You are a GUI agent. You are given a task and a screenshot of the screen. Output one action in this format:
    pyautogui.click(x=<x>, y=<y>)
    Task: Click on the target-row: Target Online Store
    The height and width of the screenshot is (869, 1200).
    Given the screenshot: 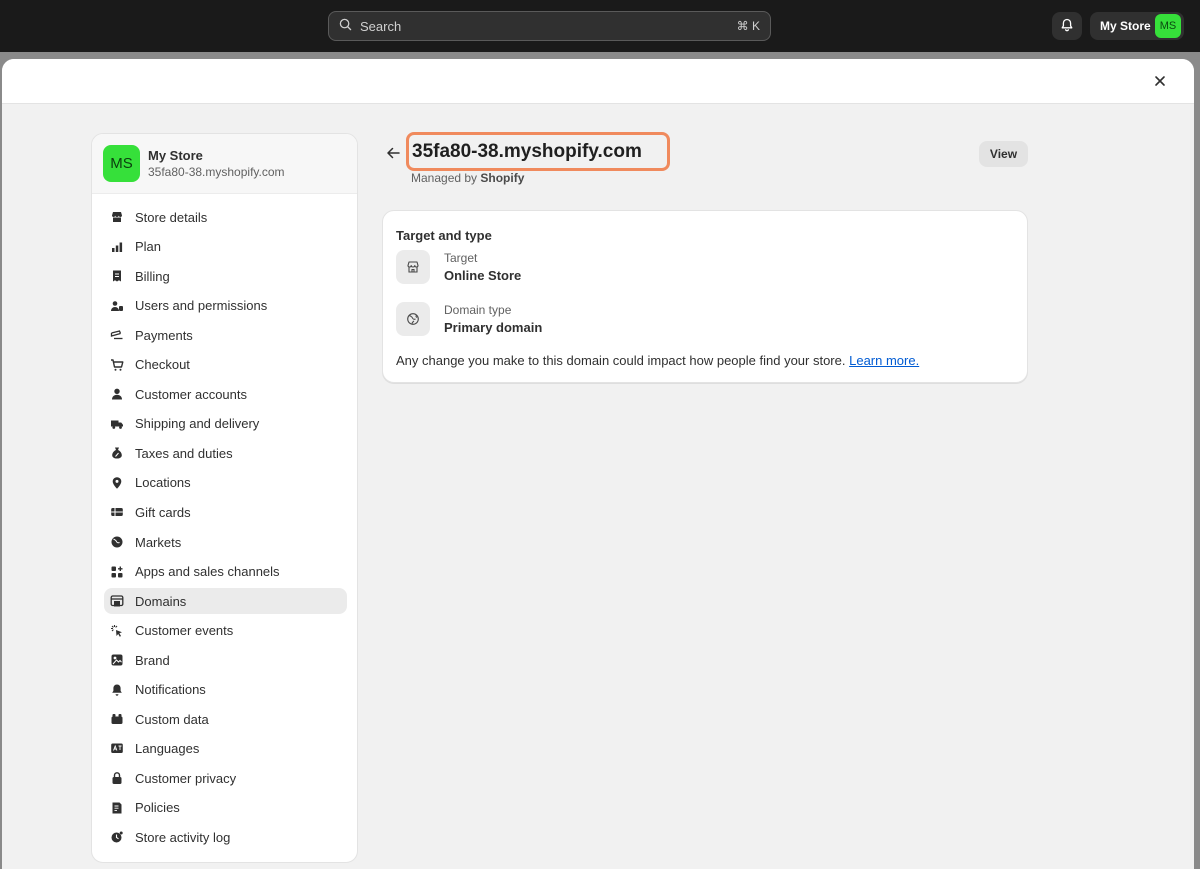 What is the action you would take?
    pyautogui.click(x=458, y=267)
    